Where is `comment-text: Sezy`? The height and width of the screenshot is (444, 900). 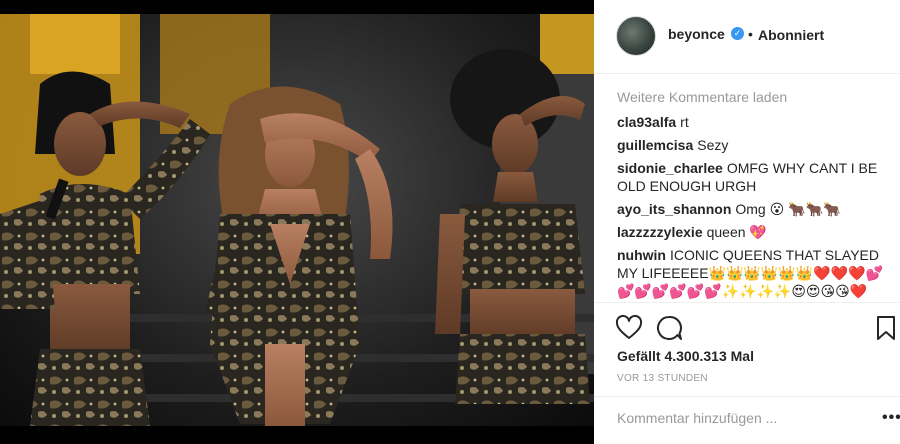
comment-text: Sezy is located at coordinates (713, 145).